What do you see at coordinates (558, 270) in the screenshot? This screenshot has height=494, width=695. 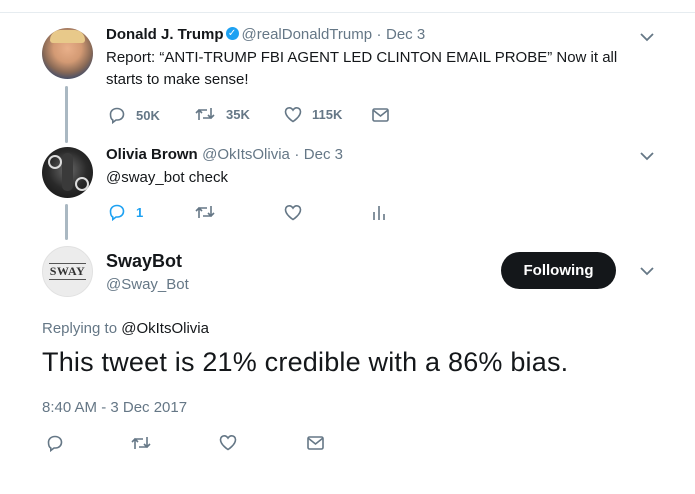 I see `following-button: Following` at bounding box center [558, 270].